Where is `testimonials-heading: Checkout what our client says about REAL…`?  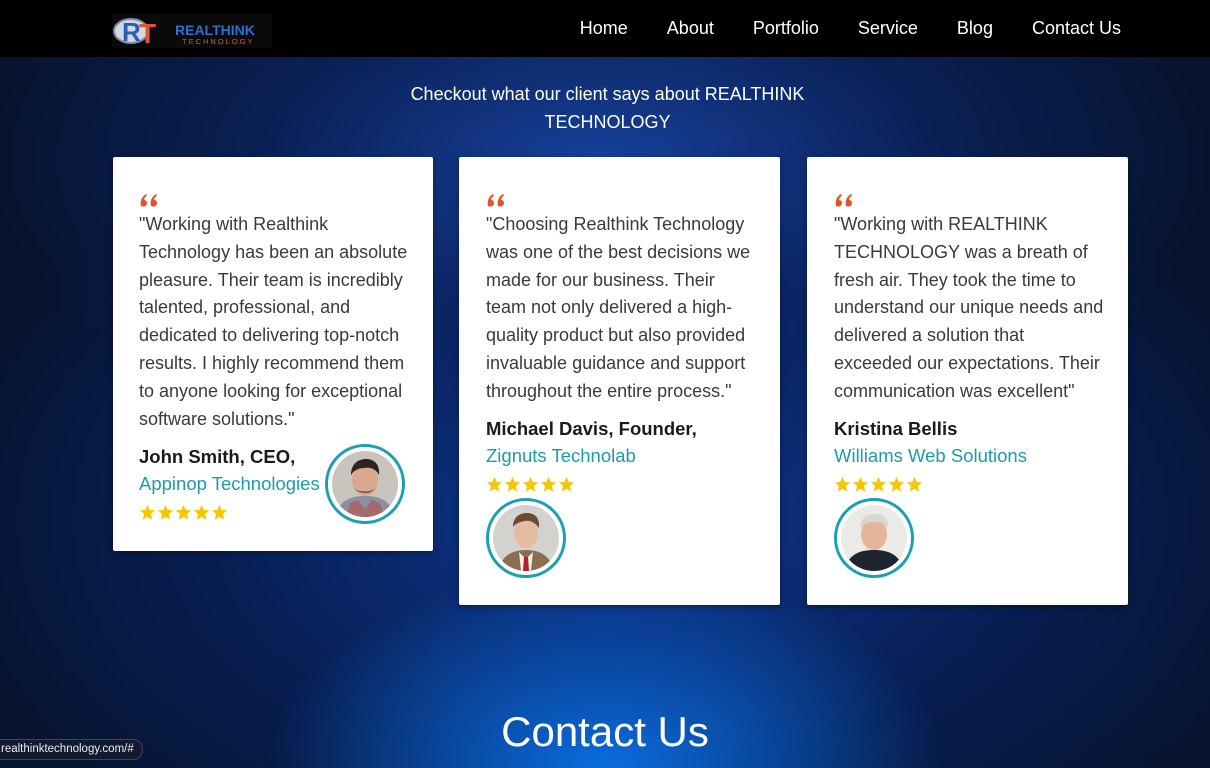
testimonials-heading: Checkout what our client says about REAL… is located at coordinates (607, 108).